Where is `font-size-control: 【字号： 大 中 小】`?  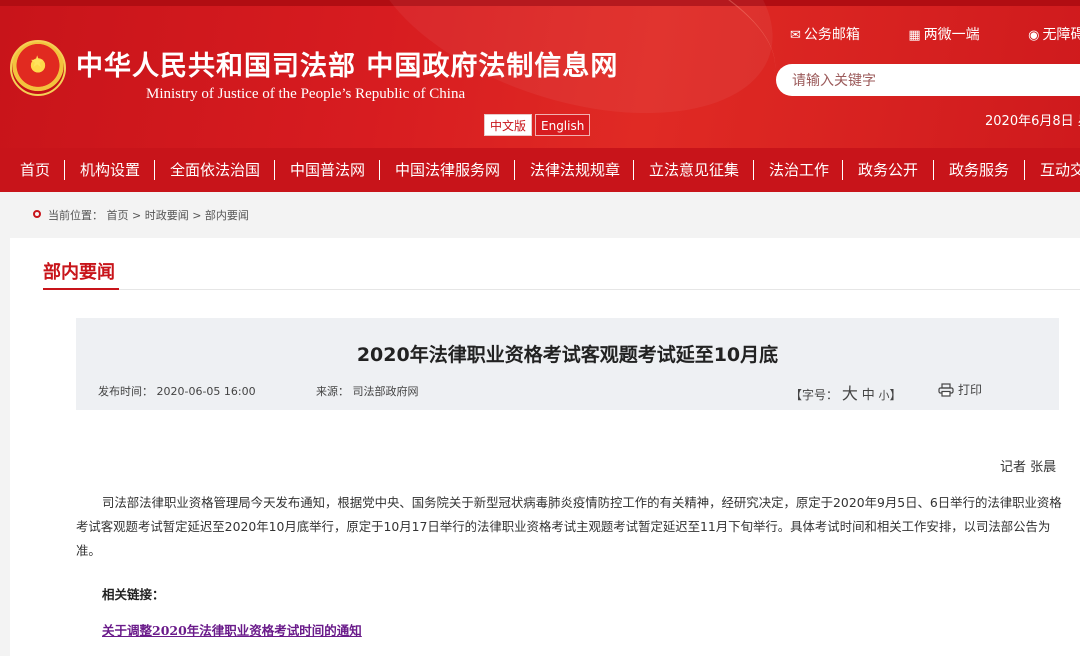
font-size-control: 【字号： 大 中 小】 is located at coordinates (846, 392).